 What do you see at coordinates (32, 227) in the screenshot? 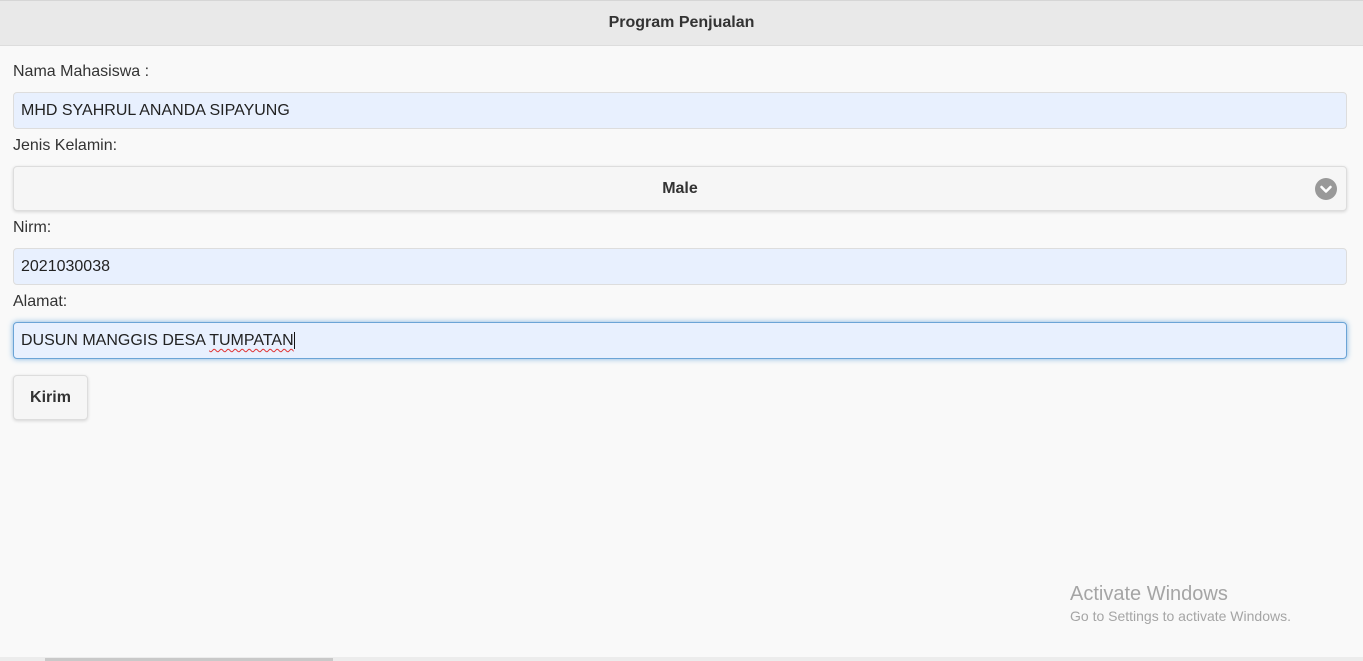
I see `nirm-label: Nirm:` at bounding box center [32, 227].